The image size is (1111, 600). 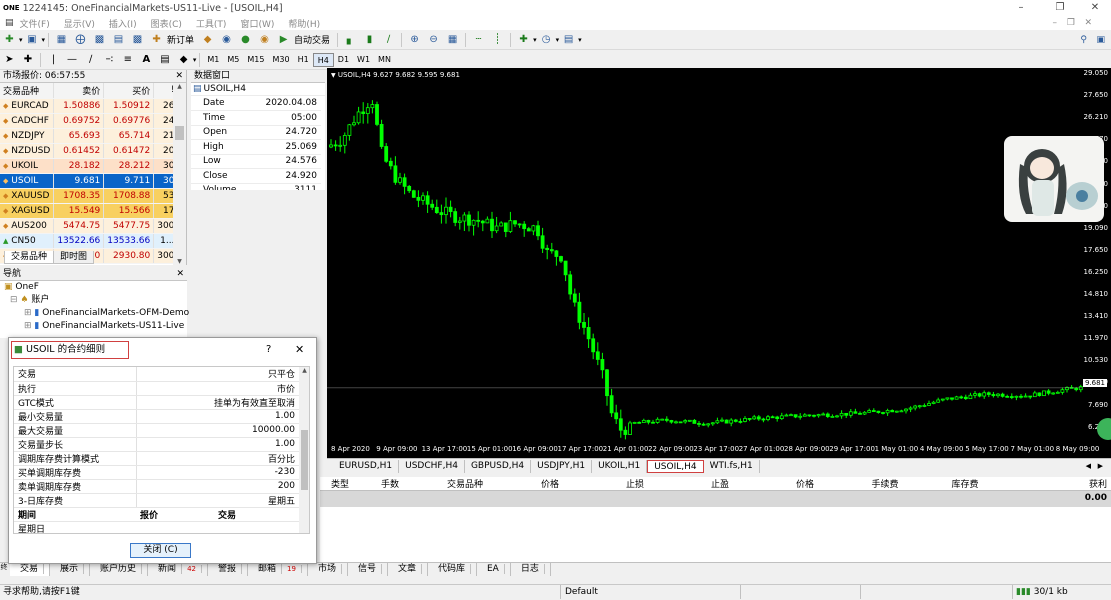 I want to click on market-watch-row: ◆ UKOIL 28.182 28.212 30, so click(x=89, y=166).